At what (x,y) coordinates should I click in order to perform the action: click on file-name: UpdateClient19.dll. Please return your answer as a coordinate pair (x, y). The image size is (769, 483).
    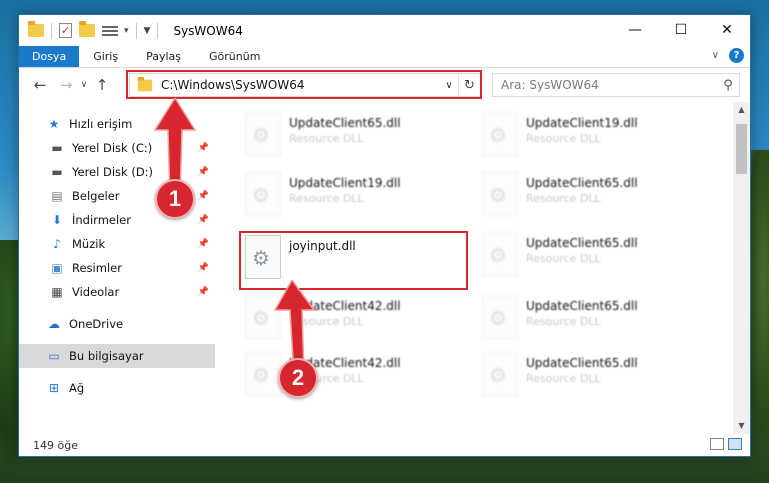
    Looking at the image, I should click on (582, 123).